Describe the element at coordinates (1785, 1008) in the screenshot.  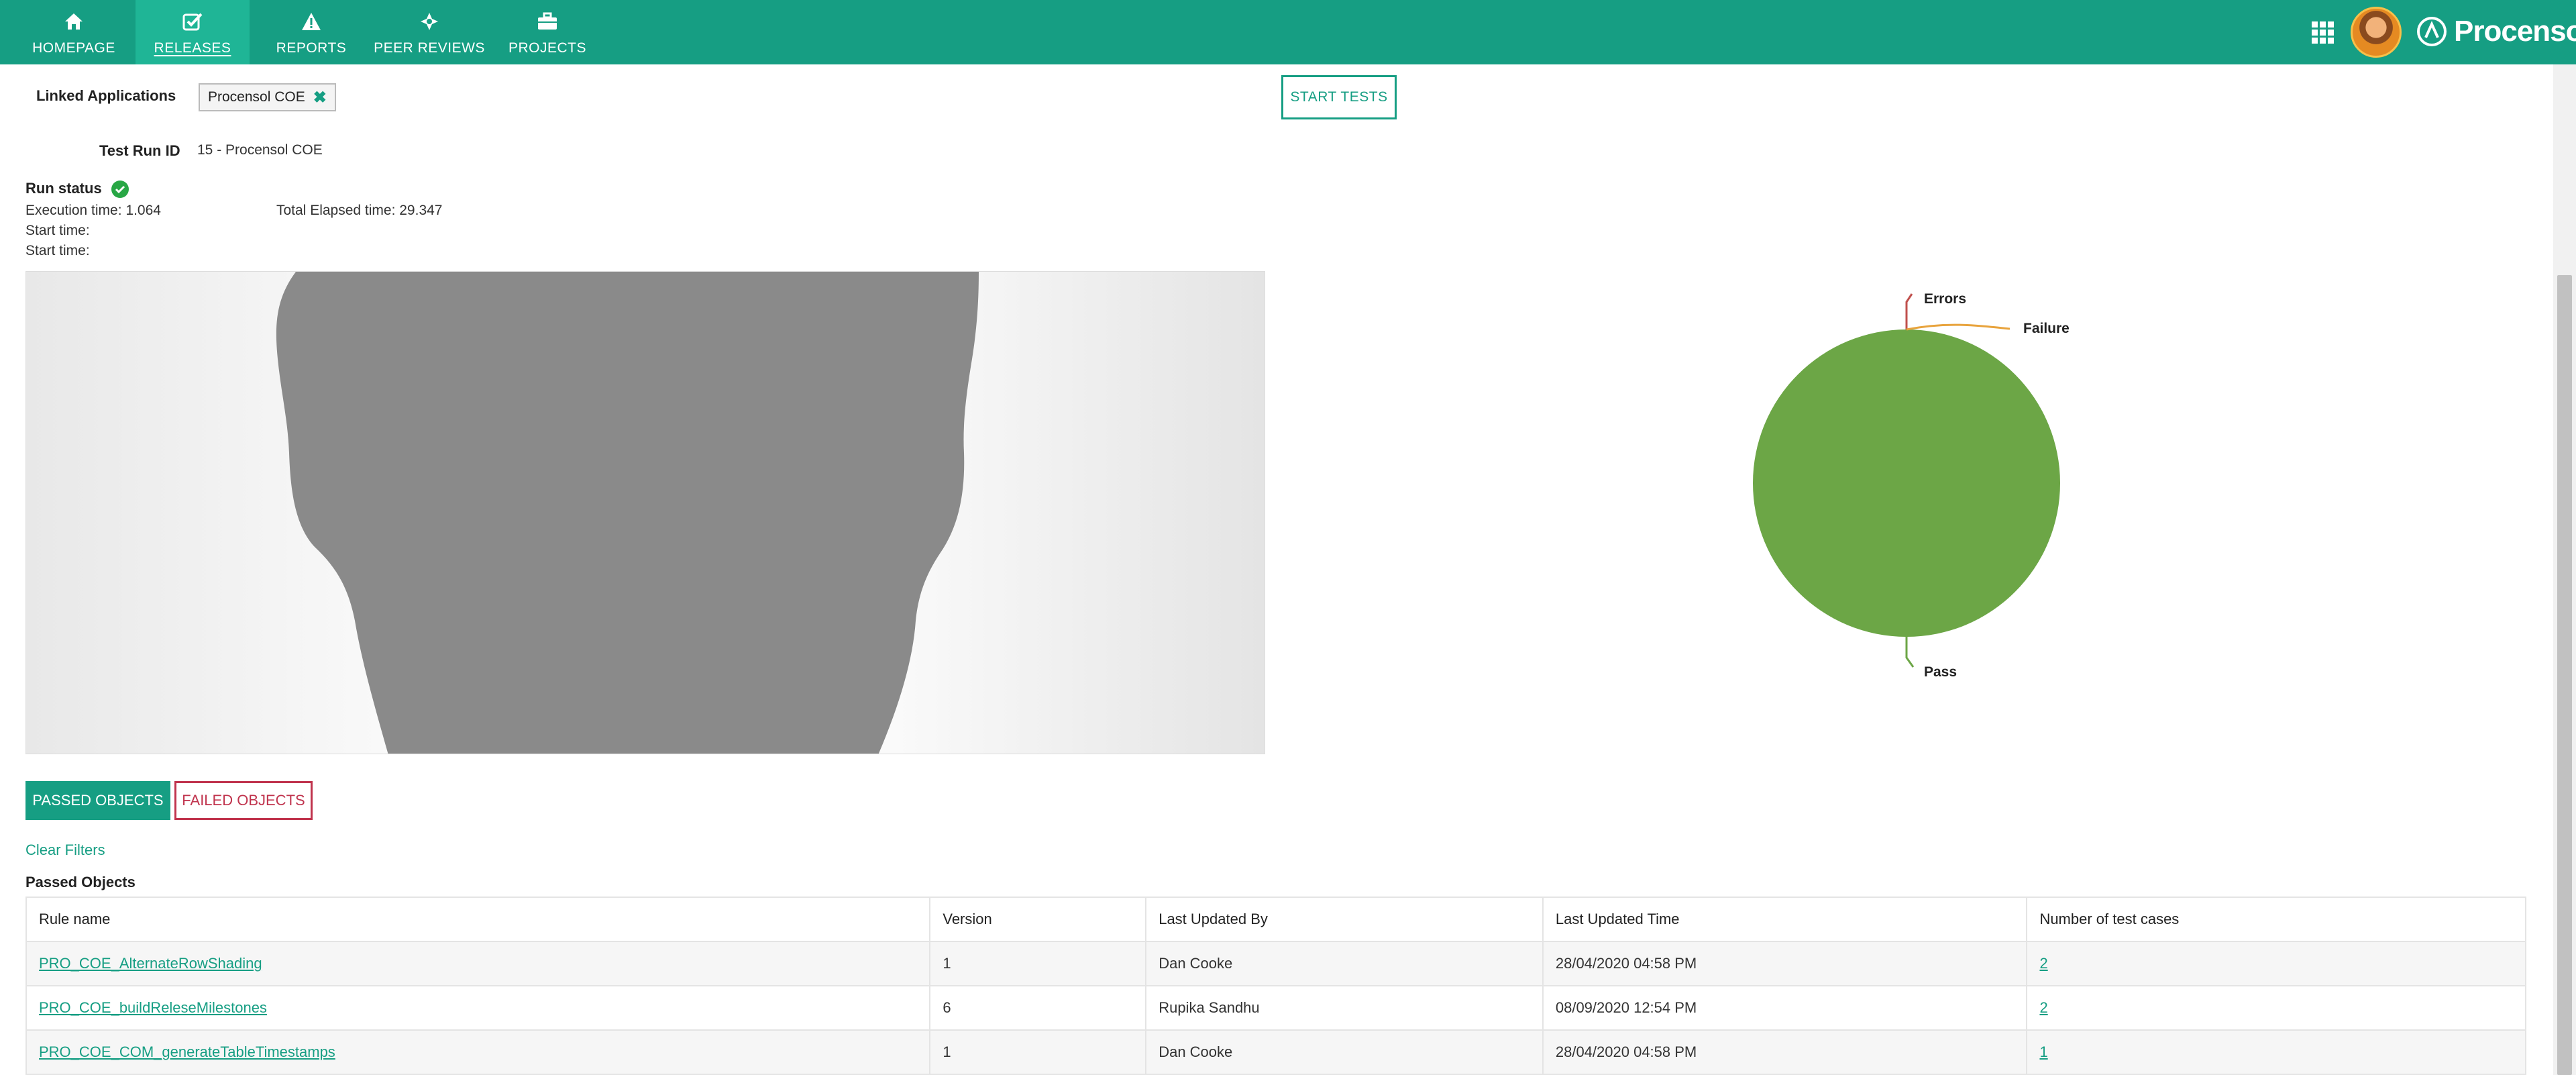
I see `updated-time-cell: 08/09/2020 12:54 PM` at that location.